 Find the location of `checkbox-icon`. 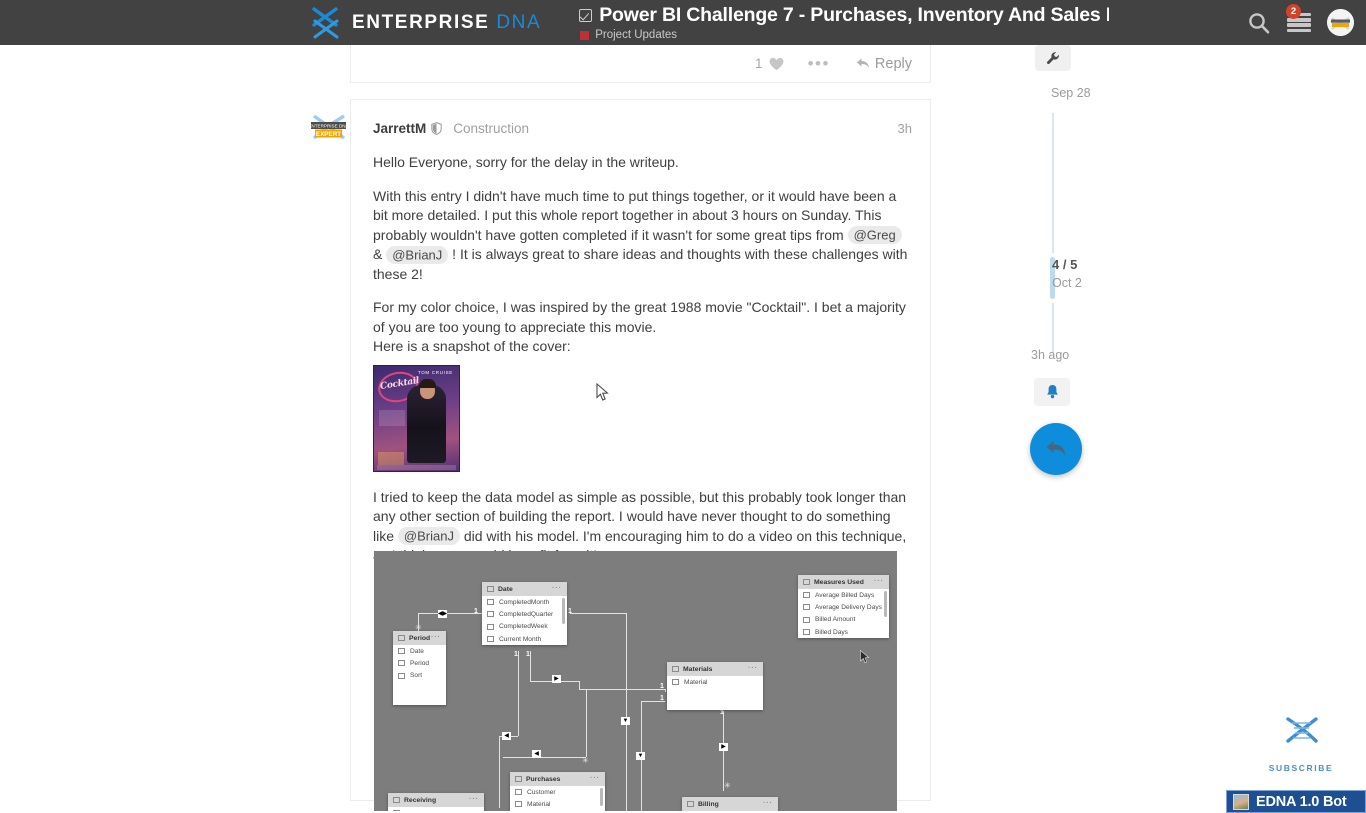

checkbox-icon is located at coordinates (586, 15).